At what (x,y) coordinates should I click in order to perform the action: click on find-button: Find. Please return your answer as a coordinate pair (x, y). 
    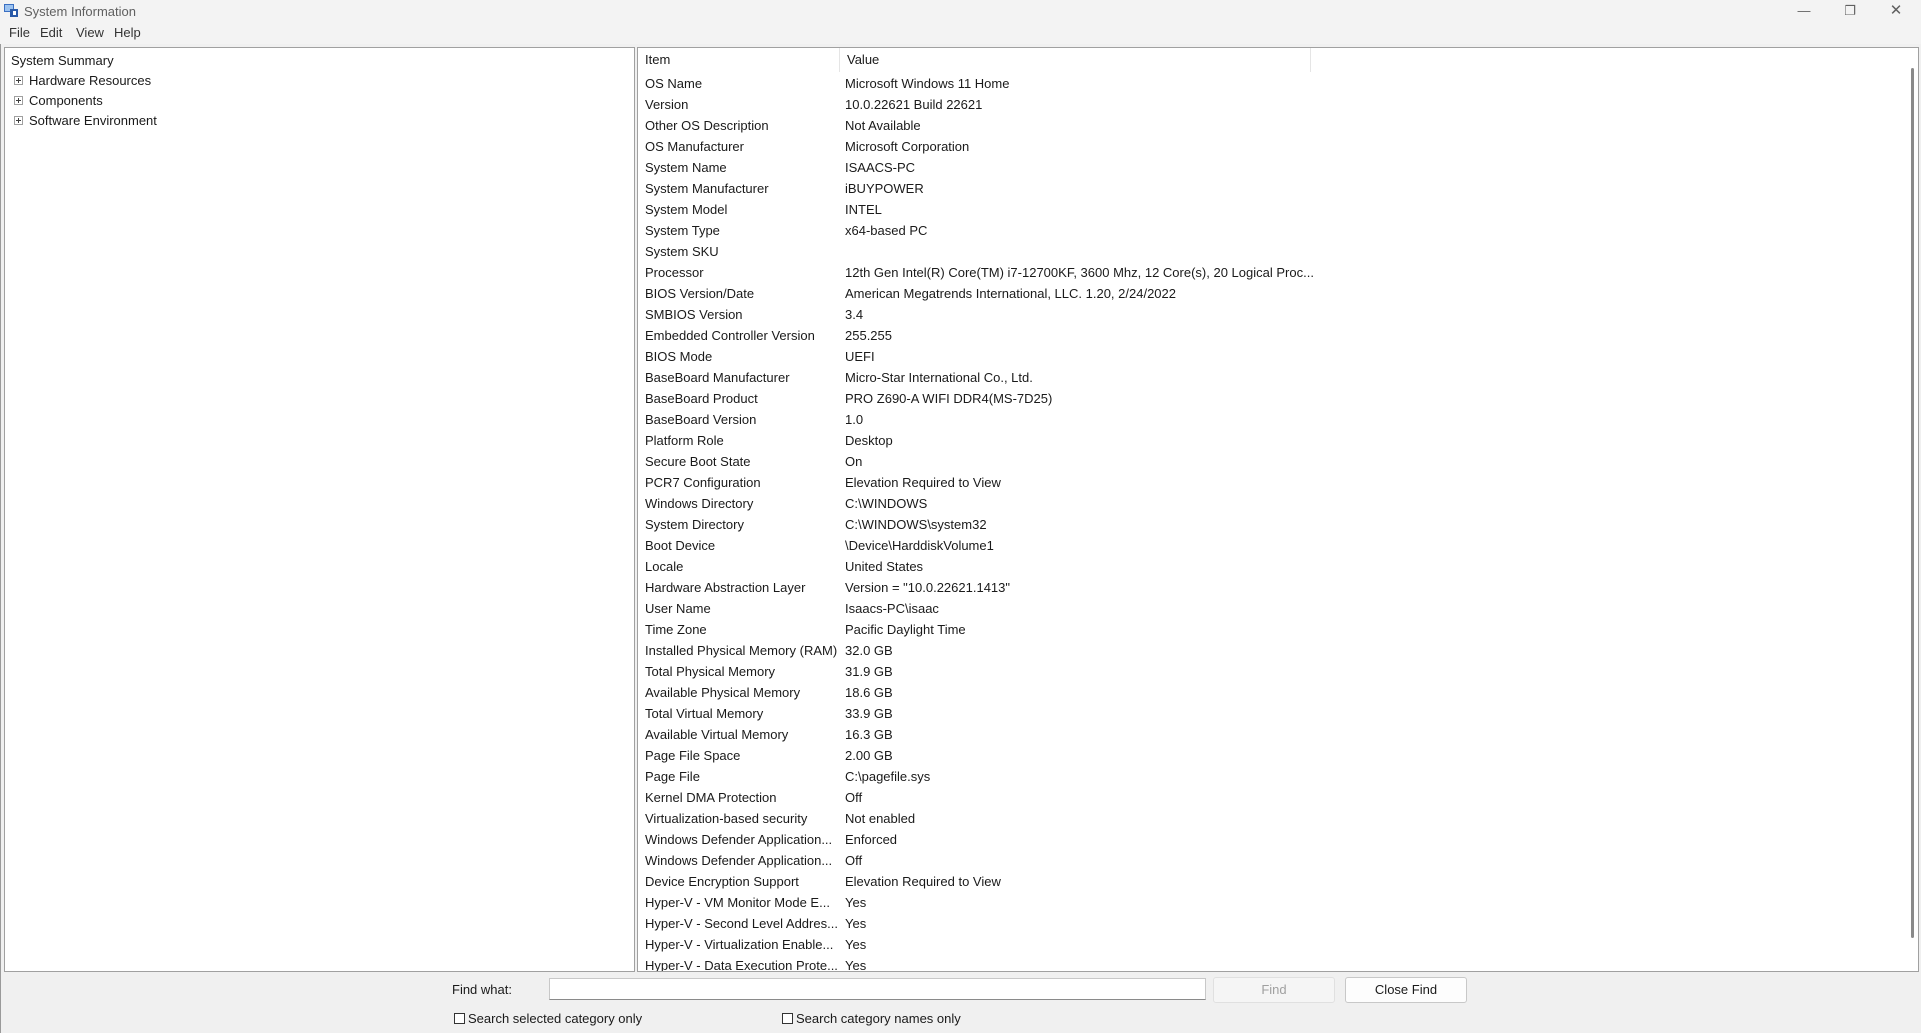
    Looking at the image, I should click on (1274, 990).